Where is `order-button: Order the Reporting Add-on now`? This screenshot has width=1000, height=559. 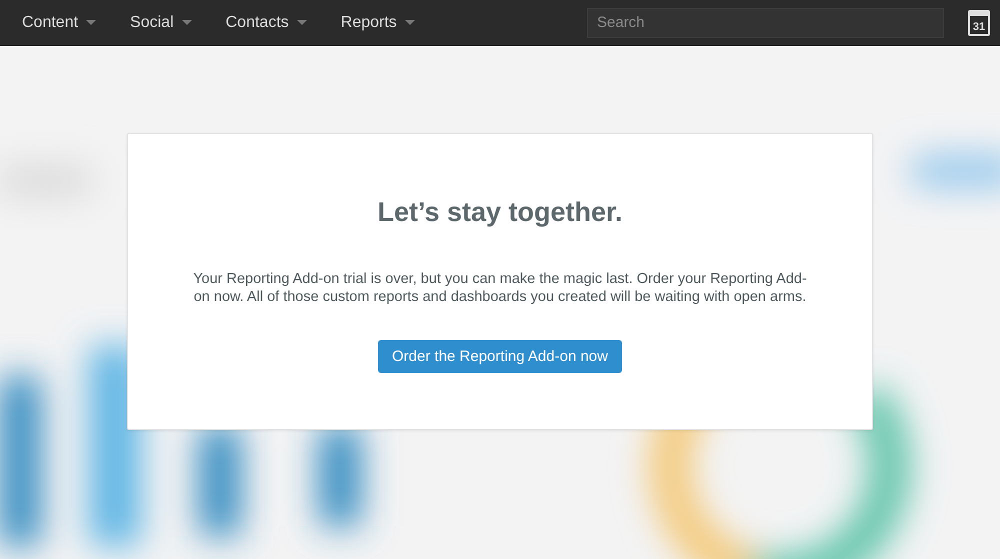
order-button: Order the Reporting Add-on now is located at coordinates (500, 356).